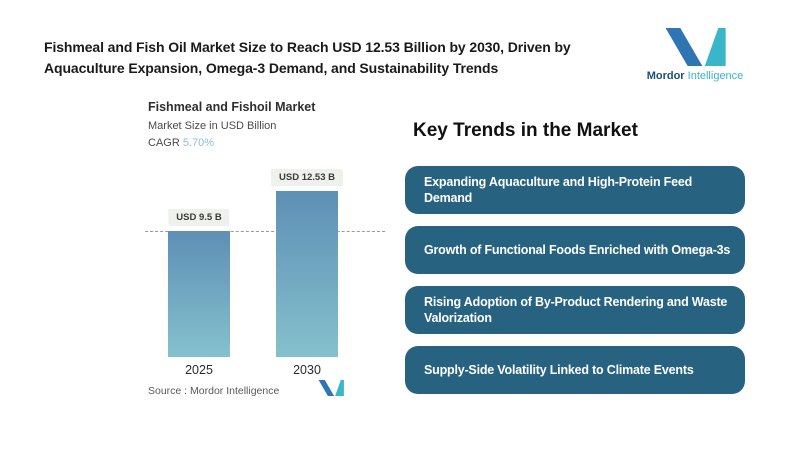 The height and width of the screenshot is (450, 800). Describe the element at coordinates (214, 390) in the screenshot. I see `source-text: Source : Mordor Intelligence` at that location.